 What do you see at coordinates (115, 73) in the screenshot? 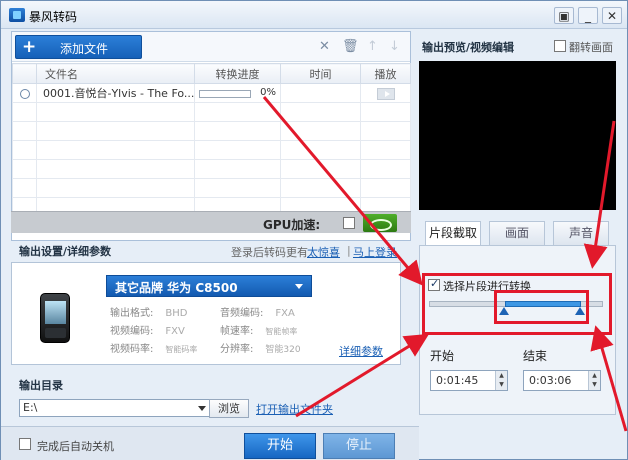
I see `column-header: 文件名` at bounding box center [115, 73].